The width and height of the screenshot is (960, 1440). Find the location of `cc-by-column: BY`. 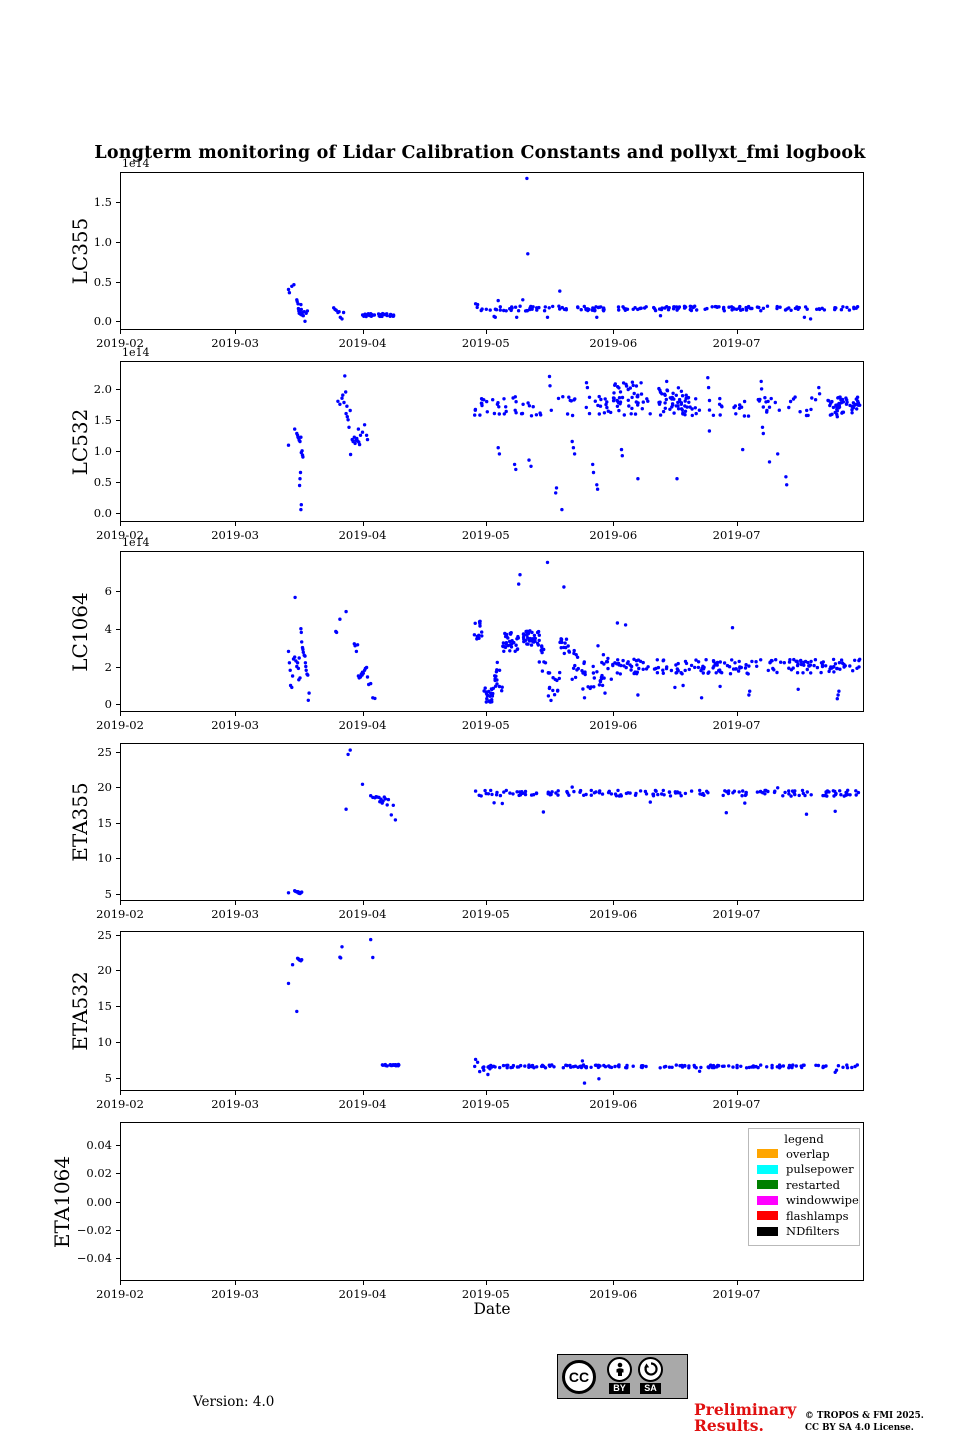

cc-by-column: BY is located at coordinates (619, 1376).